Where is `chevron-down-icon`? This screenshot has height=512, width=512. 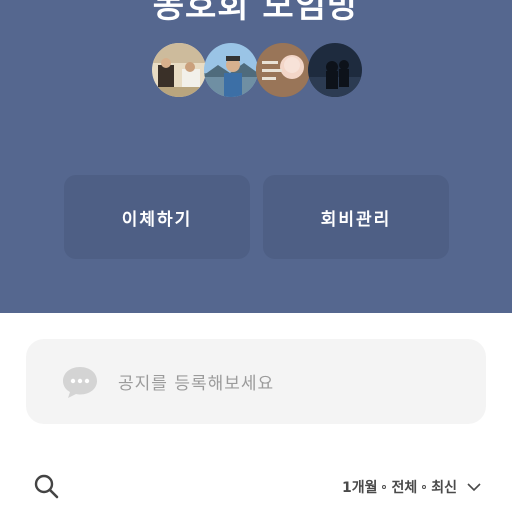
chevron-down-icon is located at coordinates (474, 487).